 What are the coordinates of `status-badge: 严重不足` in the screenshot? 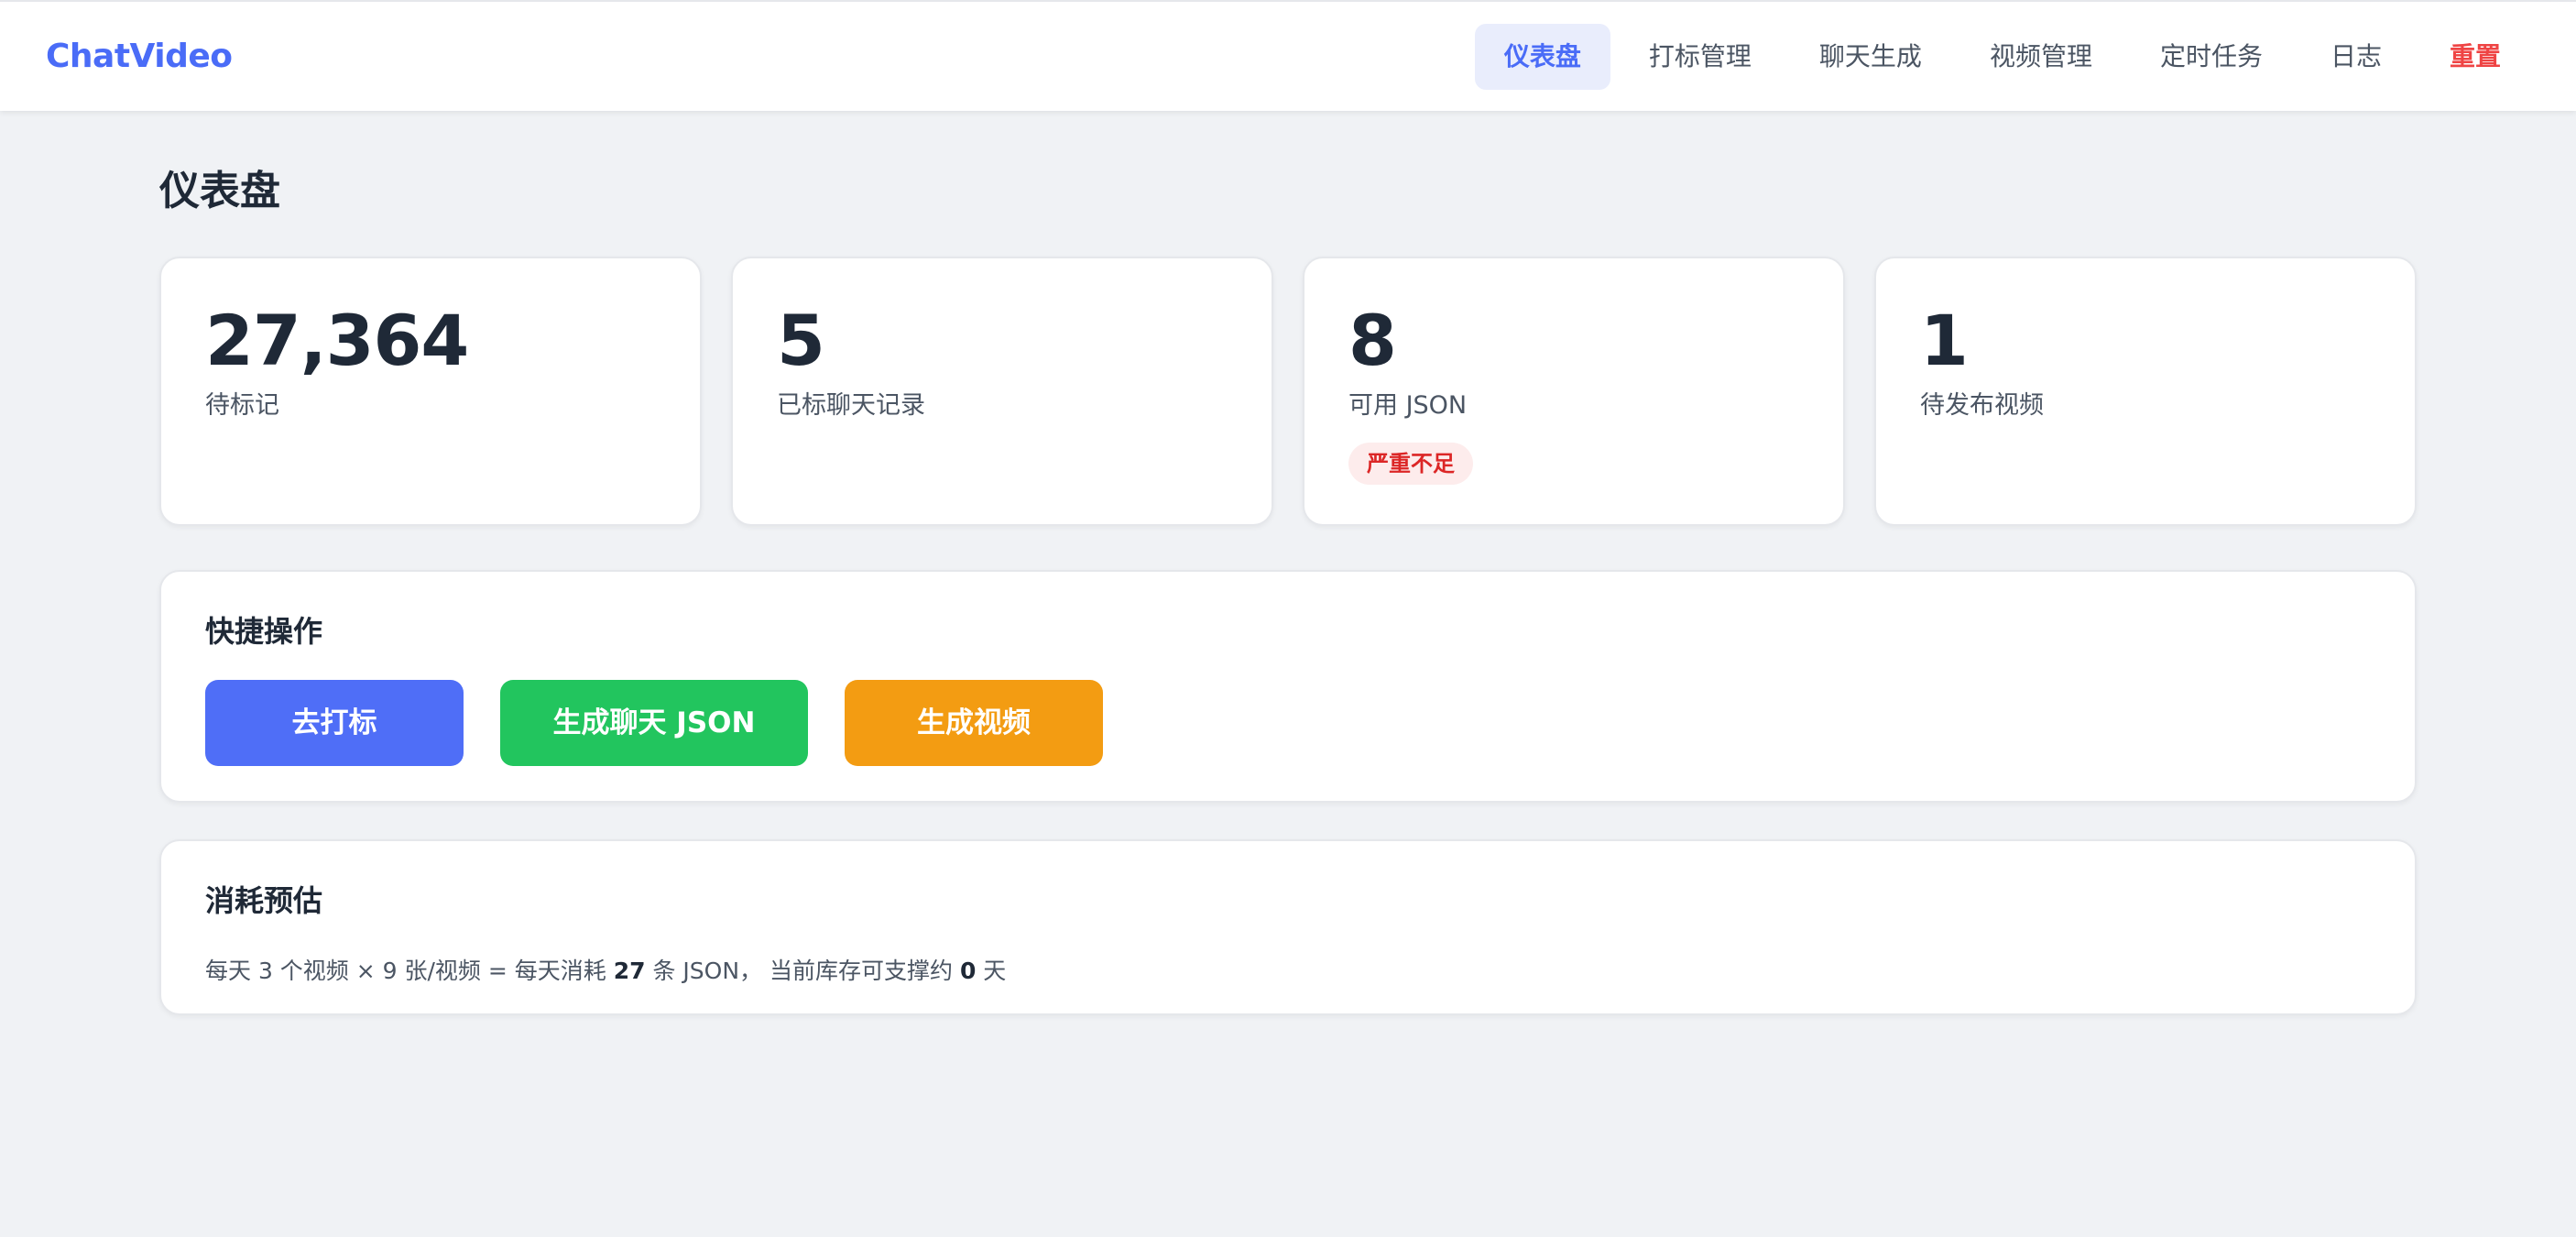 It's located at (1411, 464).